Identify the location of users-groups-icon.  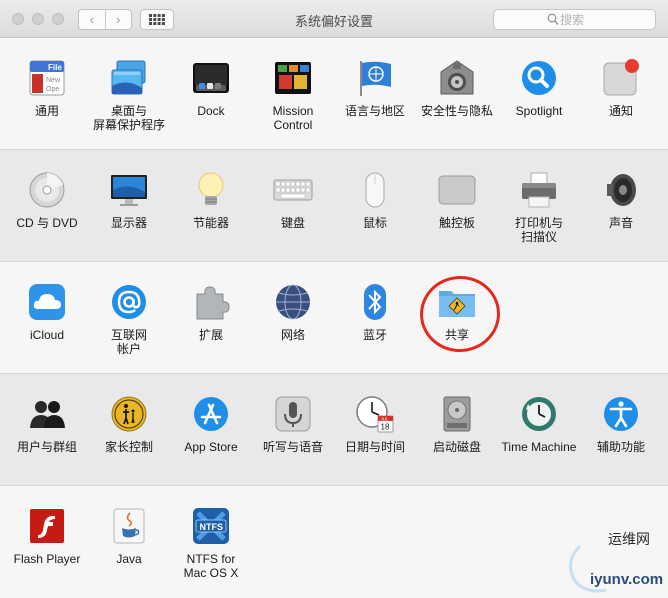
(47, 414).